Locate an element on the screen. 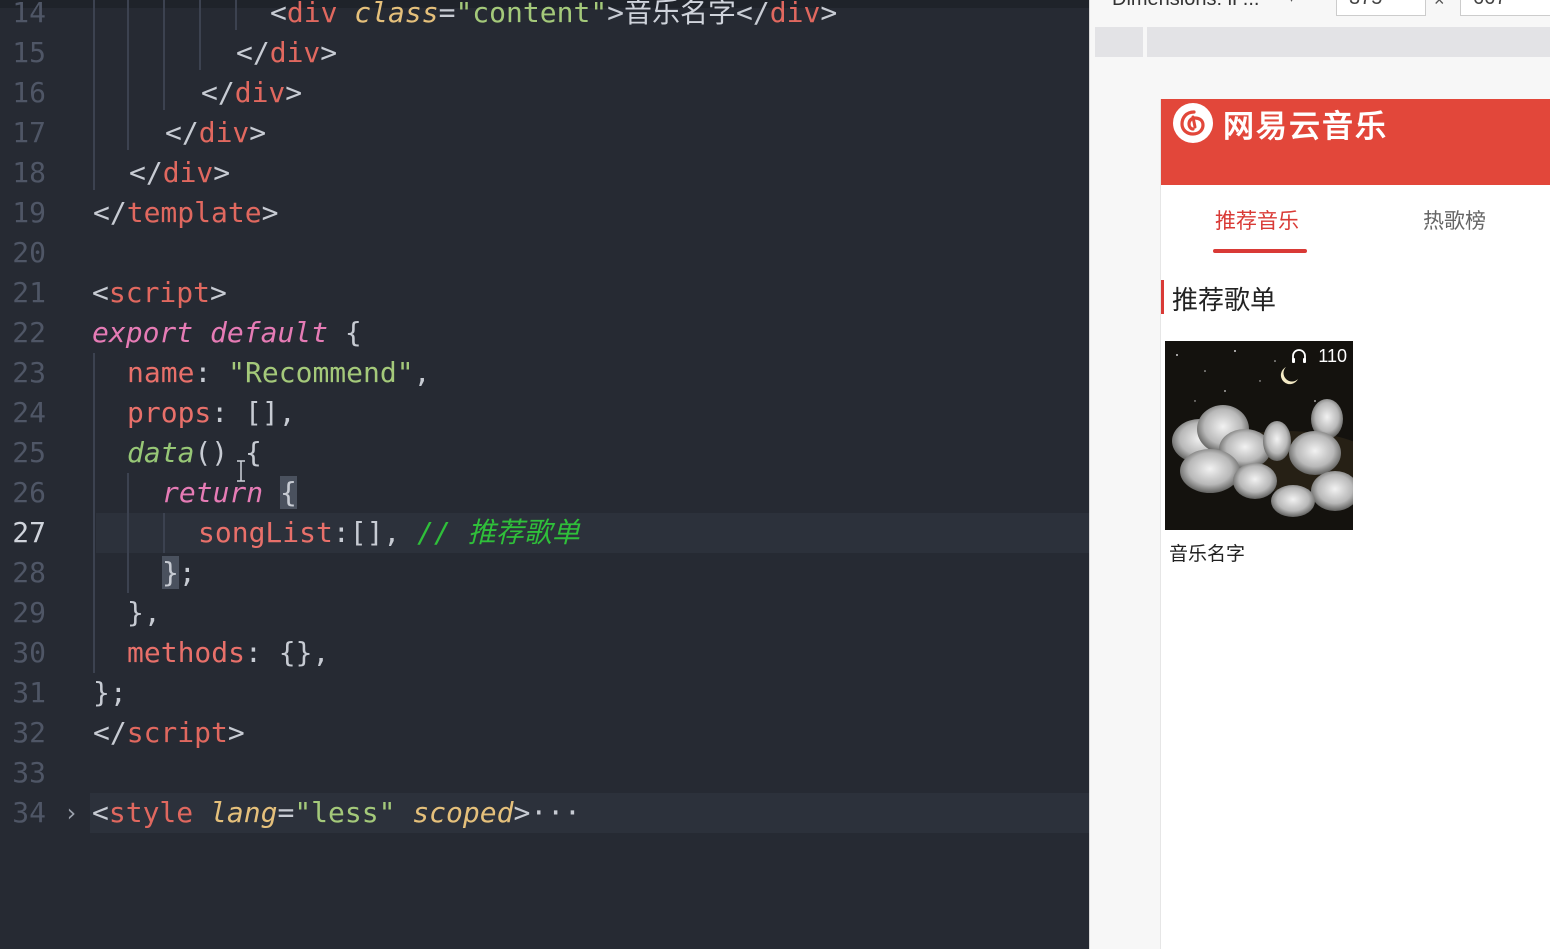 The width and height of the screenshot is (1550, 949). code-token: script is located at coordinates (159, 292).